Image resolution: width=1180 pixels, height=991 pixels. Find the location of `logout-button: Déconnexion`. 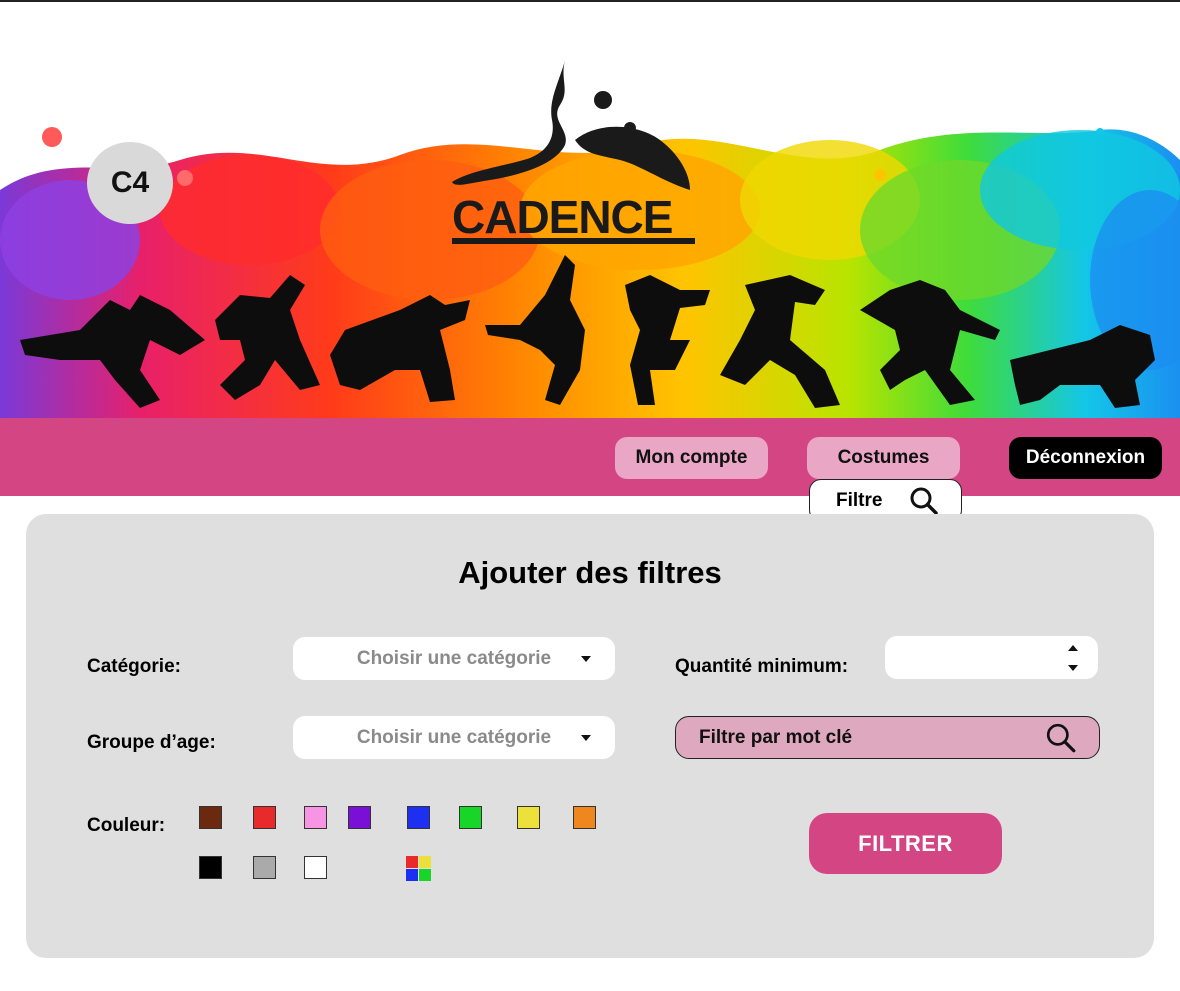

logout-button: Déconnexion is located at coordinates (1085, 458).